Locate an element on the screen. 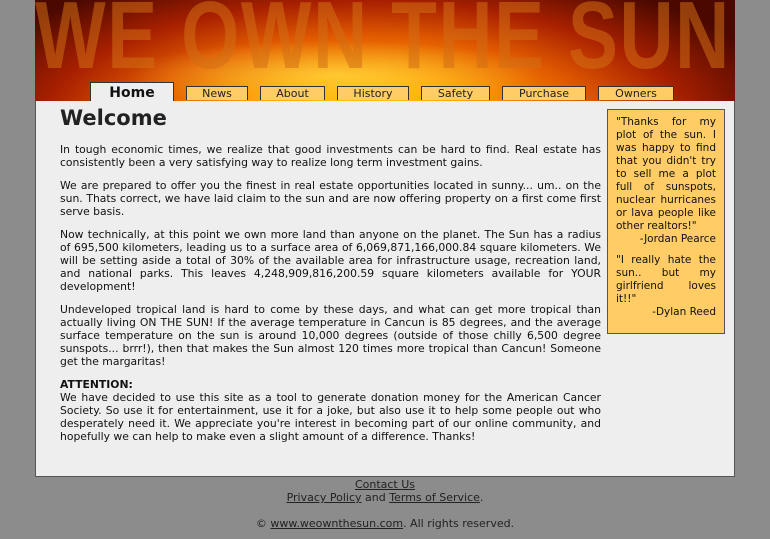 Image resolution: width=770 pixels, height=539 pixels. copyright-symbol: © is located at coordinates (263, 523).